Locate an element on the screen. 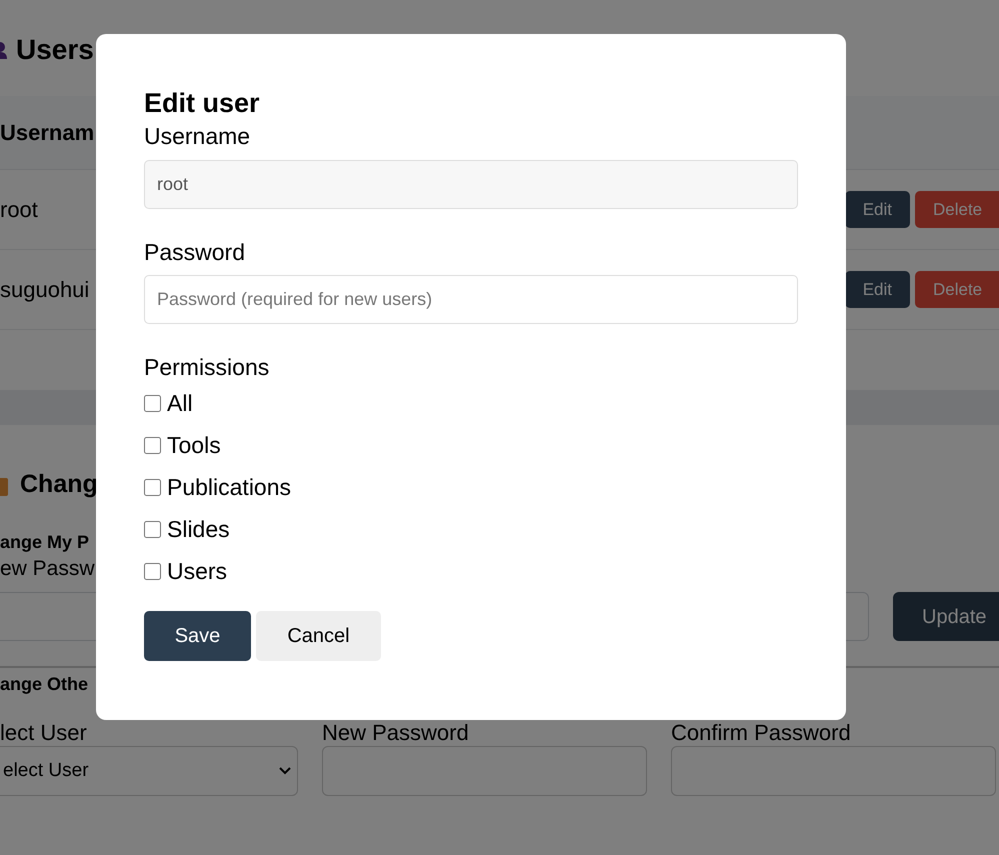 The image size is (999, 855). table-cell-text: suguohui is located at coordinates (45, 290).